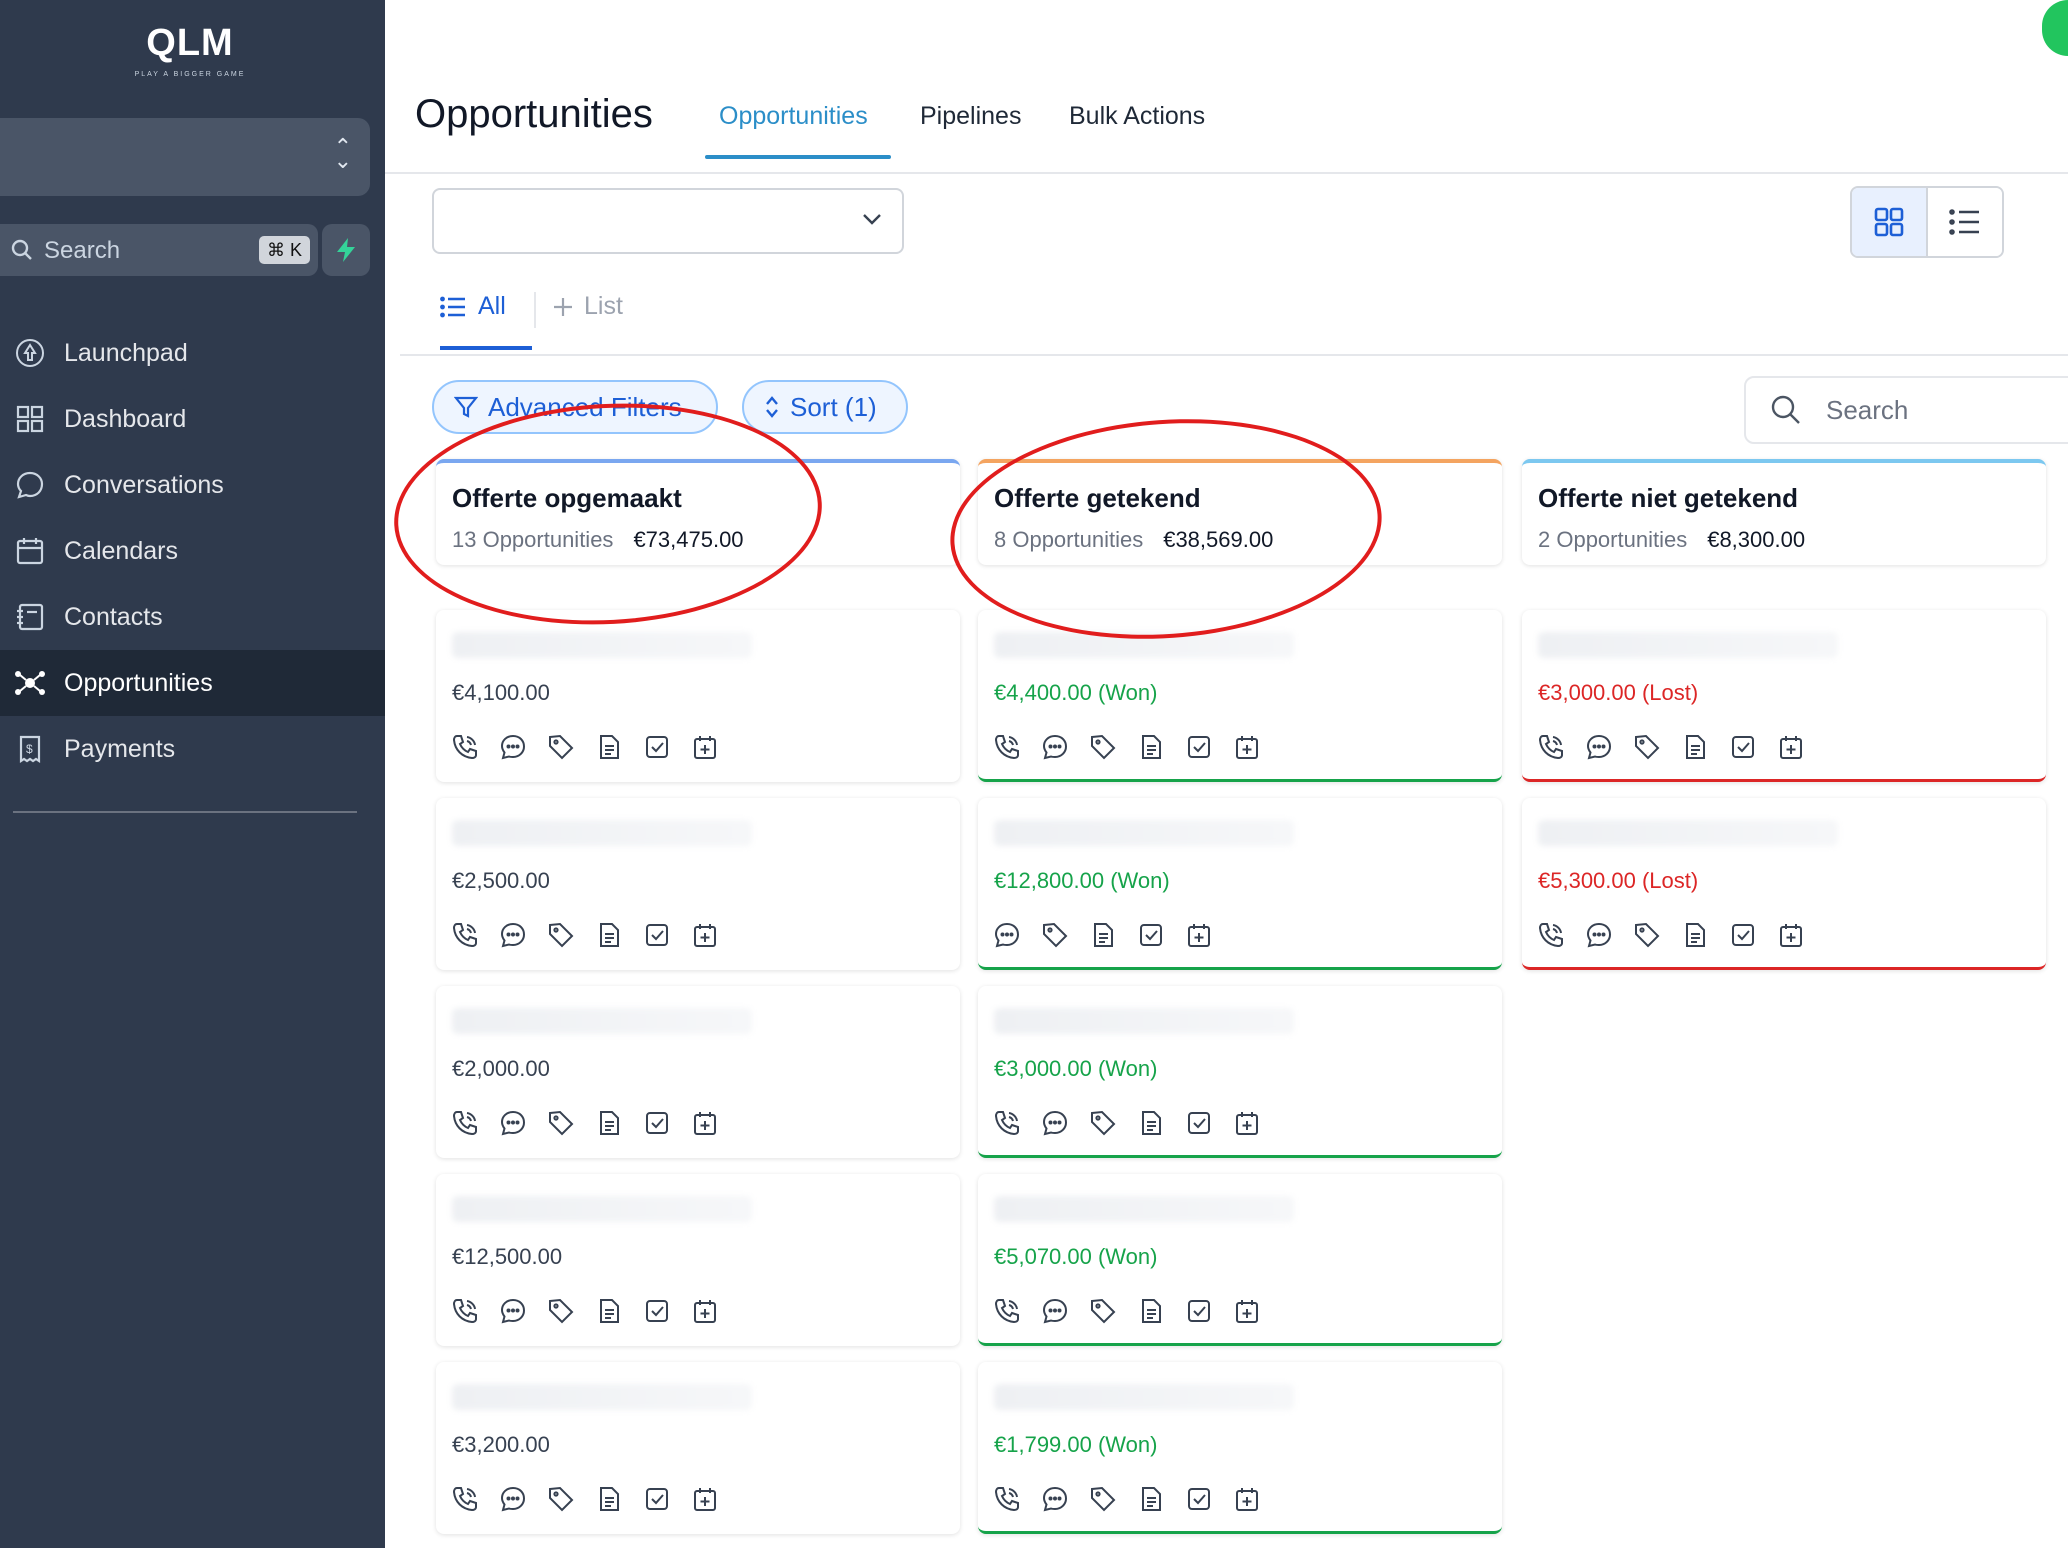 Image resolution: width=2068 pixels, height=1548 pixels. What do you see at coordinates (192, 419) in the screenshot?
I see `sidebar-item-dashboard: Dashboard` at bounding box center [192, 419].